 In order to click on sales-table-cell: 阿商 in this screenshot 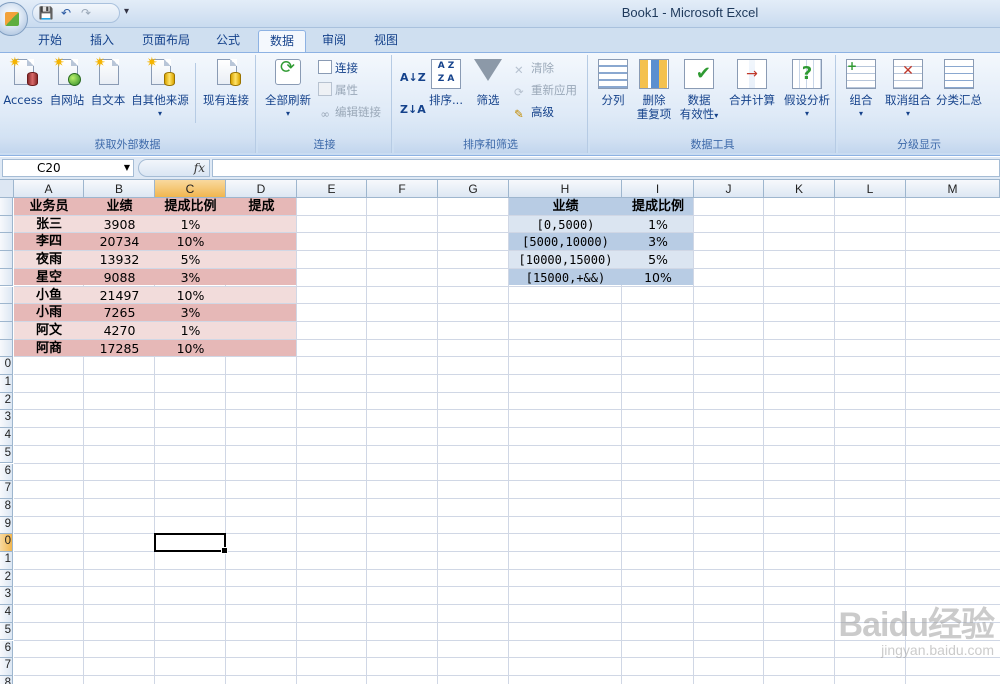, I will do `click(49, 349)`.